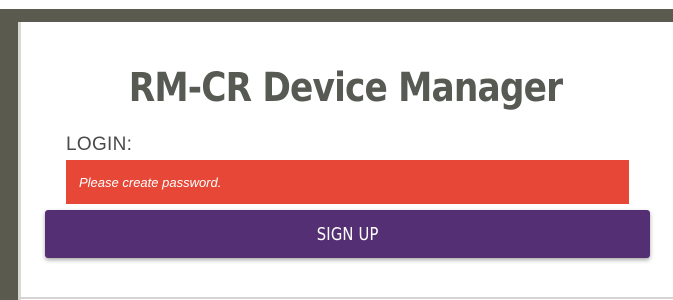  Describe the element at coordinates (19, 161) in the screenshot. I see `window-frame-shadow` at that location.